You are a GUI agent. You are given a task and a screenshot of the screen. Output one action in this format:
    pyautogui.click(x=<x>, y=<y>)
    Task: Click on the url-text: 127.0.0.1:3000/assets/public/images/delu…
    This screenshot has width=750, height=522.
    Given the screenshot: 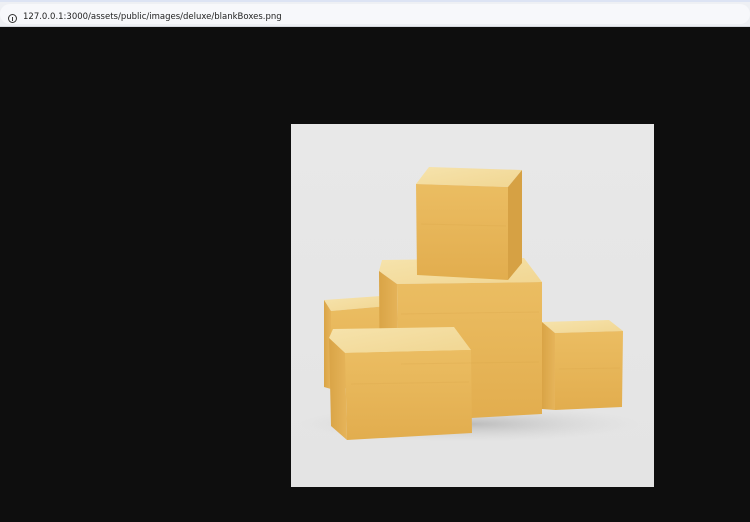 What is the action you would take?
    pyautogui.click(x=152, y=17)
    